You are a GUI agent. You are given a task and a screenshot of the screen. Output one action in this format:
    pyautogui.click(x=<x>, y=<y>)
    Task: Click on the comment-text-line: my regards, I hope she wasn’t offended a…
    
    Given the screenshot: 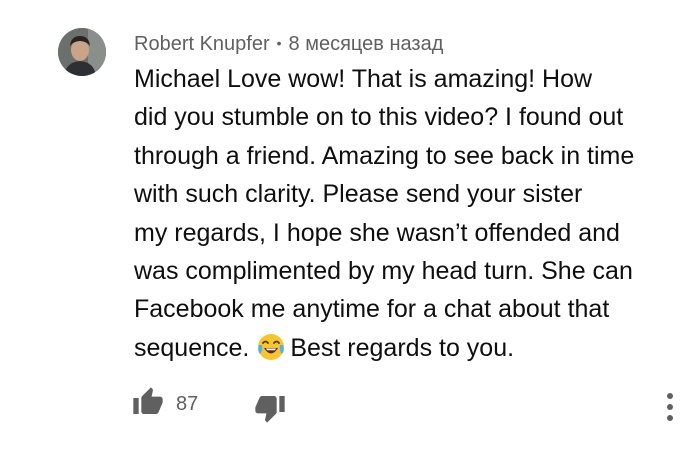 What is the action you would take?
    pyautogui.click(x=377, y=232)
    